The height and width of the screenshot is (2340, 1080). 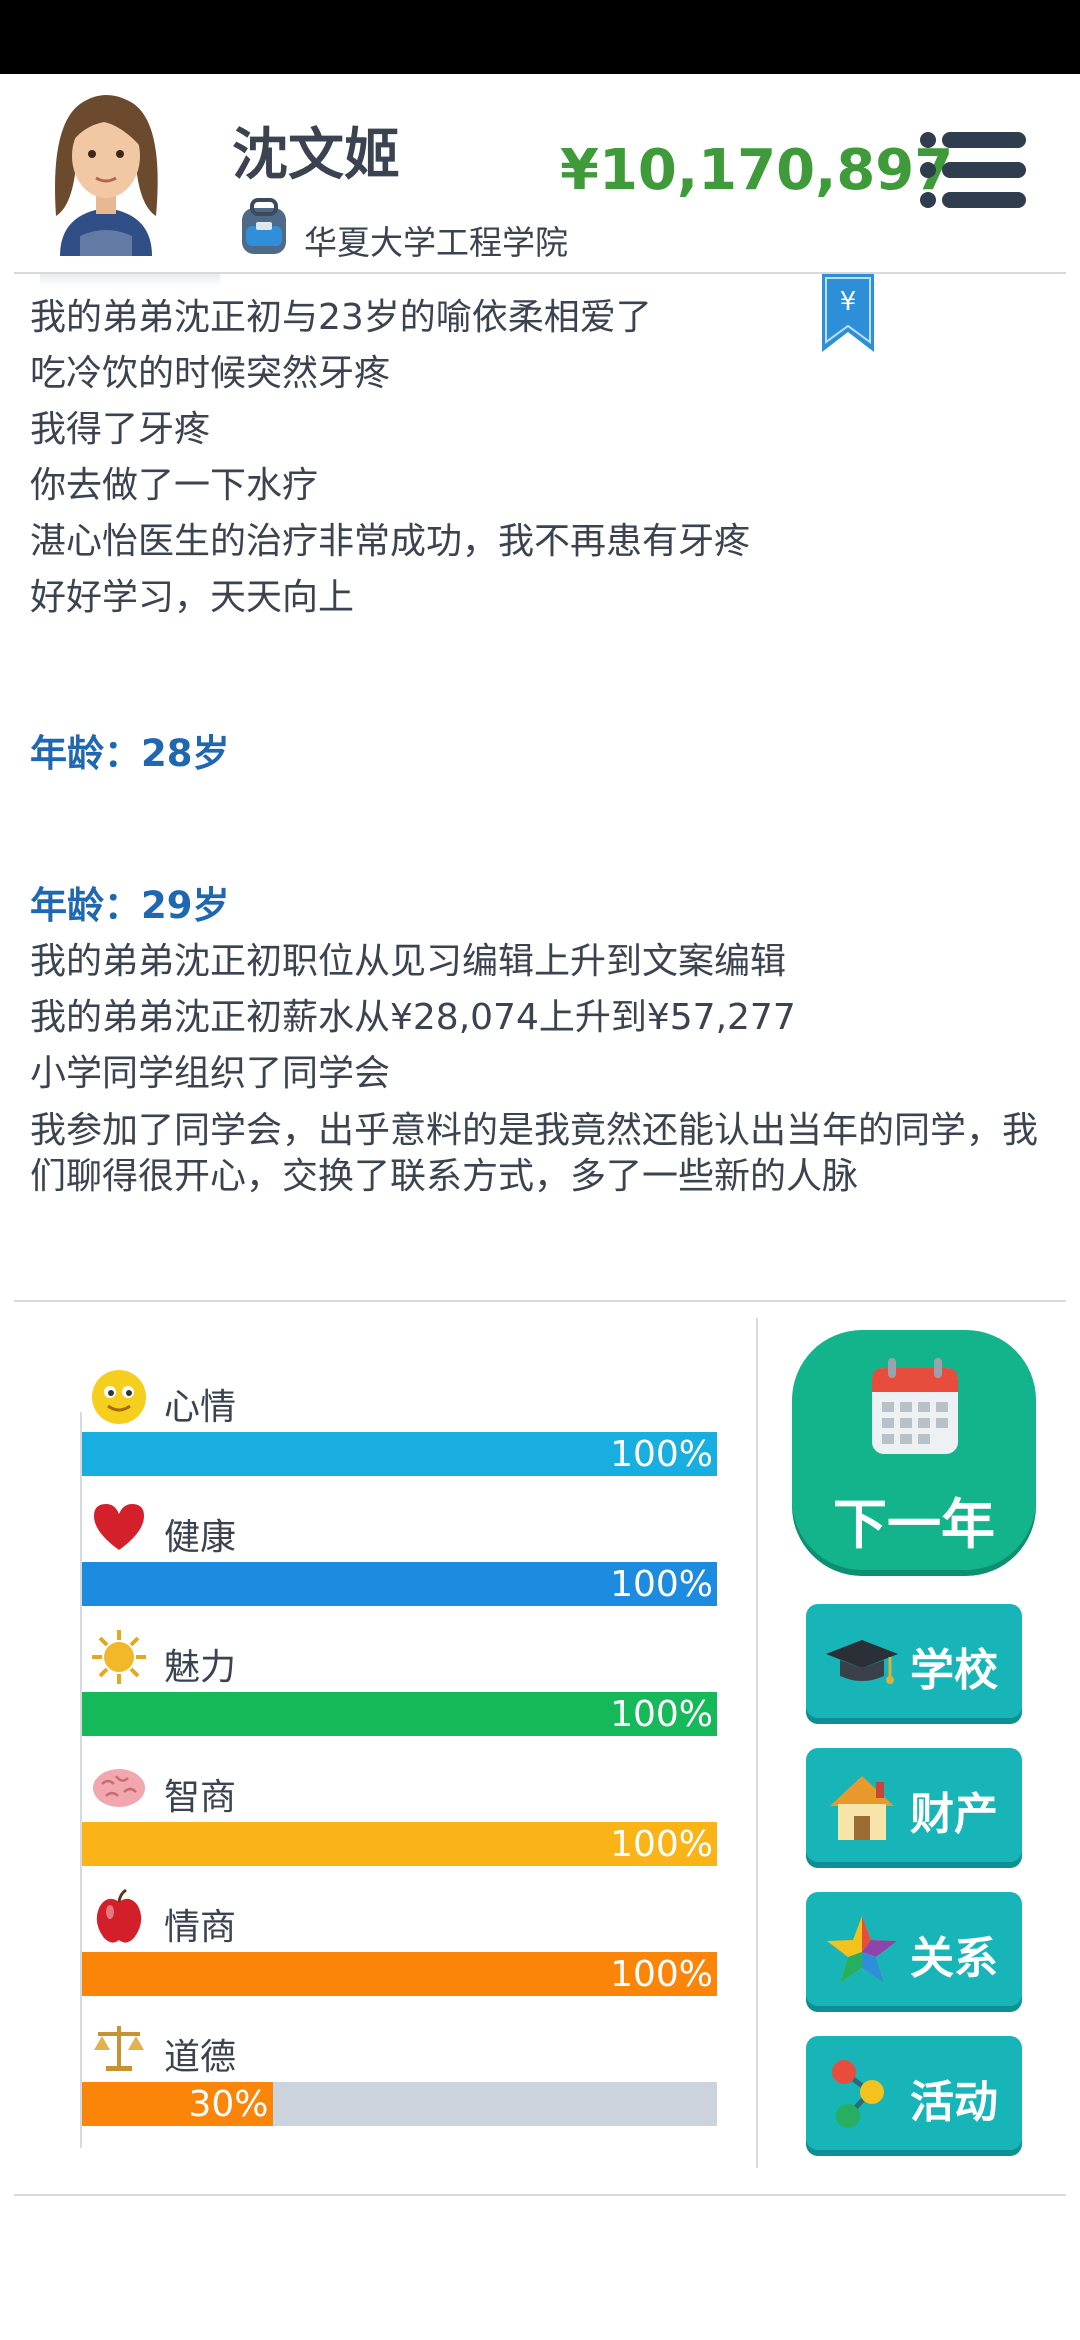 What do you see at coordinates (540, 37) in the screenshot?
I see `status-bar` at bounding box center [540, 37].